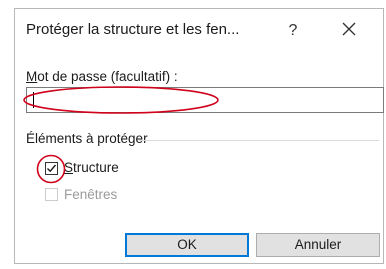 The width and height of the screenshot is (386, 269). What do you see at coordinates (51, 169) in the screenshot?
I see `red-ellipse-annotation-checkbox` at bounding box center [51, 169].